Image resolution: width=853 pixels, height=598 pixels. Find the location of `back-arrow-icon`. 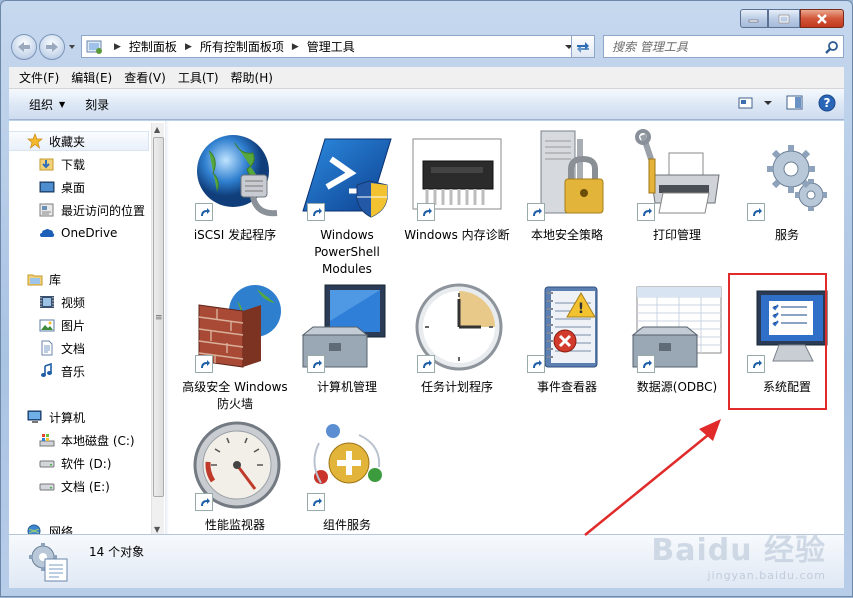

back-arrow-icon is located at coordinates (24, 47).